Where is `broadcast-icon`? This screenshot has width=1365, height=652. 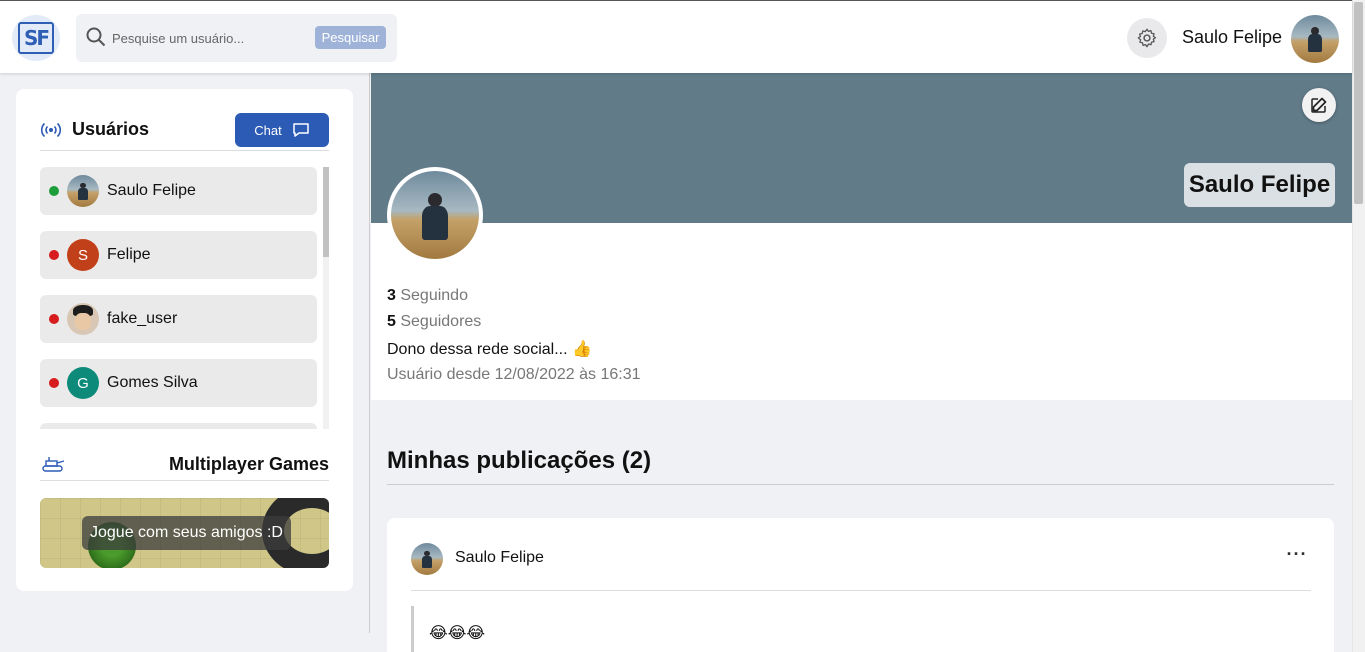 broadcast-icon is located at coordinates (51, 130).